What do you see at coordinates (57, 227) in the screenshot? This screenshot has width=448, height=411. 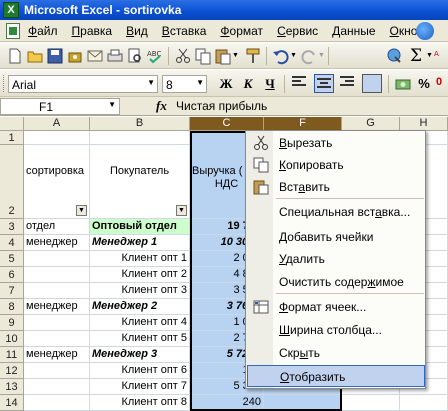 I see `table-cell: отдел` at bounding box center [57, 227].